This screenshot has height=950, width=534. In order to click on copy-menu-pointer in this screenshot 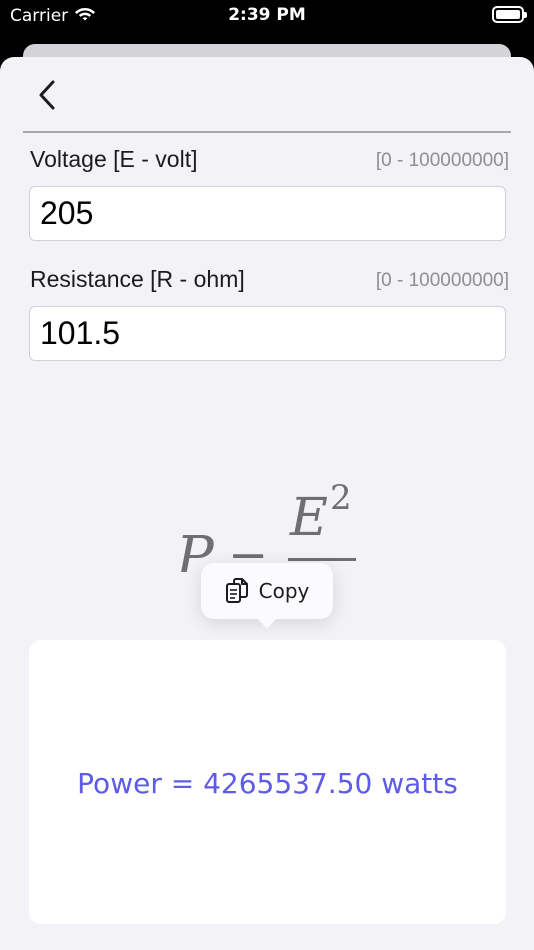, I will do `click(267, 623)`.